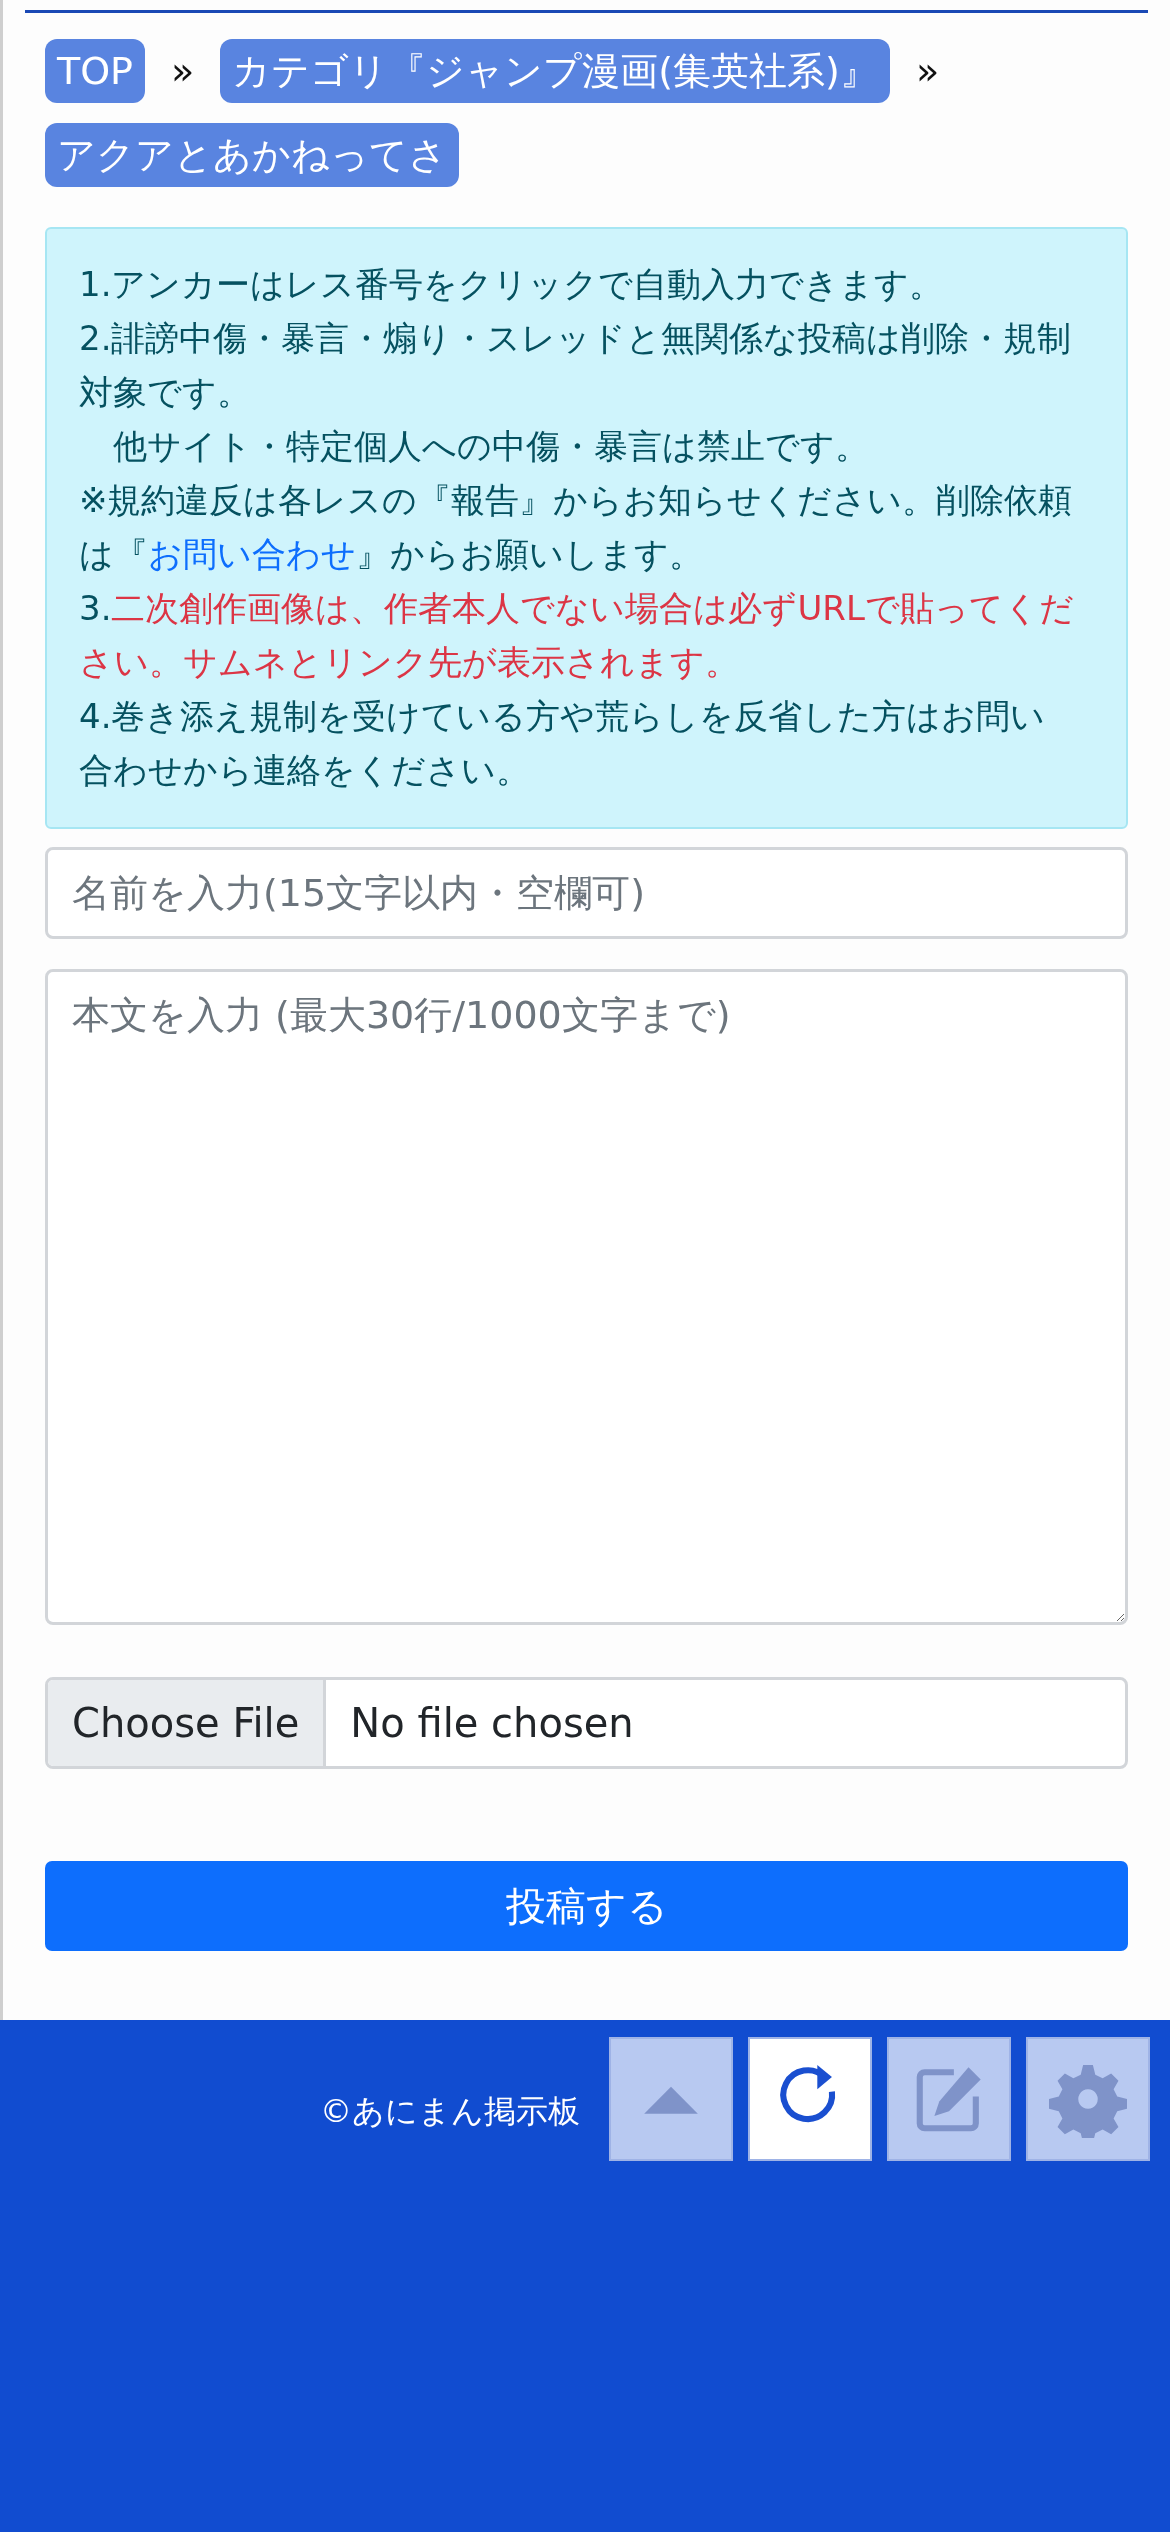 The width and height of the screenshot is (1170, 2532). What do you see at coordinates (252, 155) in the screenshot?
I see `breadcrumb-link: アクアとあかねってさ` at bounding box center [252, 155].